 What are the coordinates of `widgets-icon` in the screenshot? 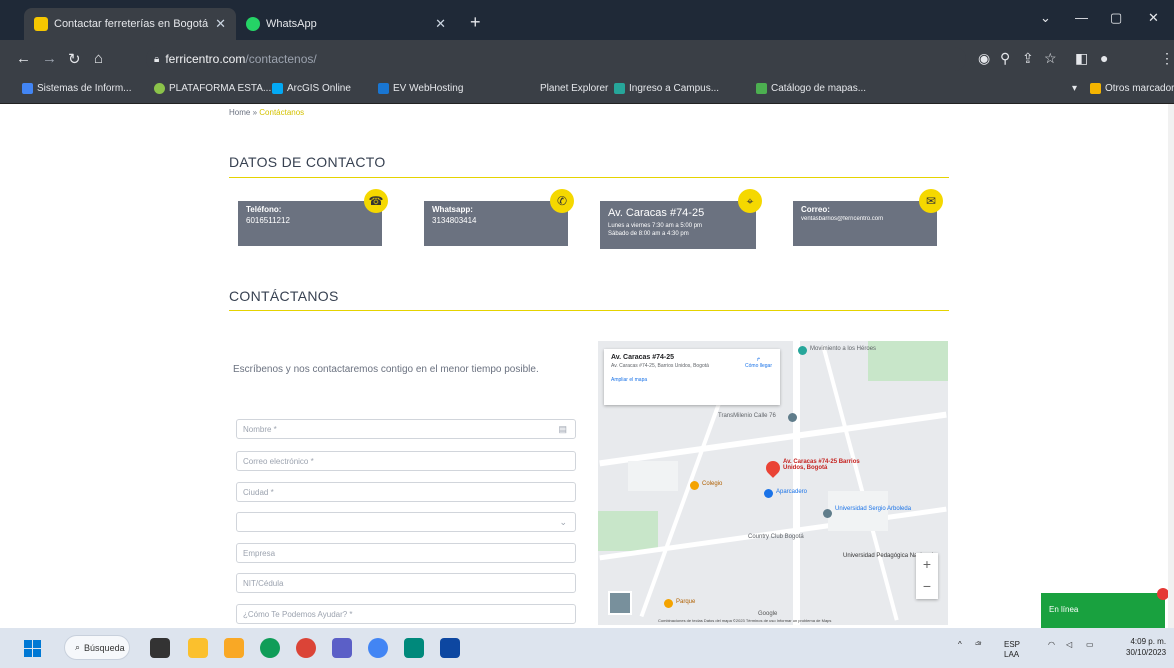 It's located at (198, 648).